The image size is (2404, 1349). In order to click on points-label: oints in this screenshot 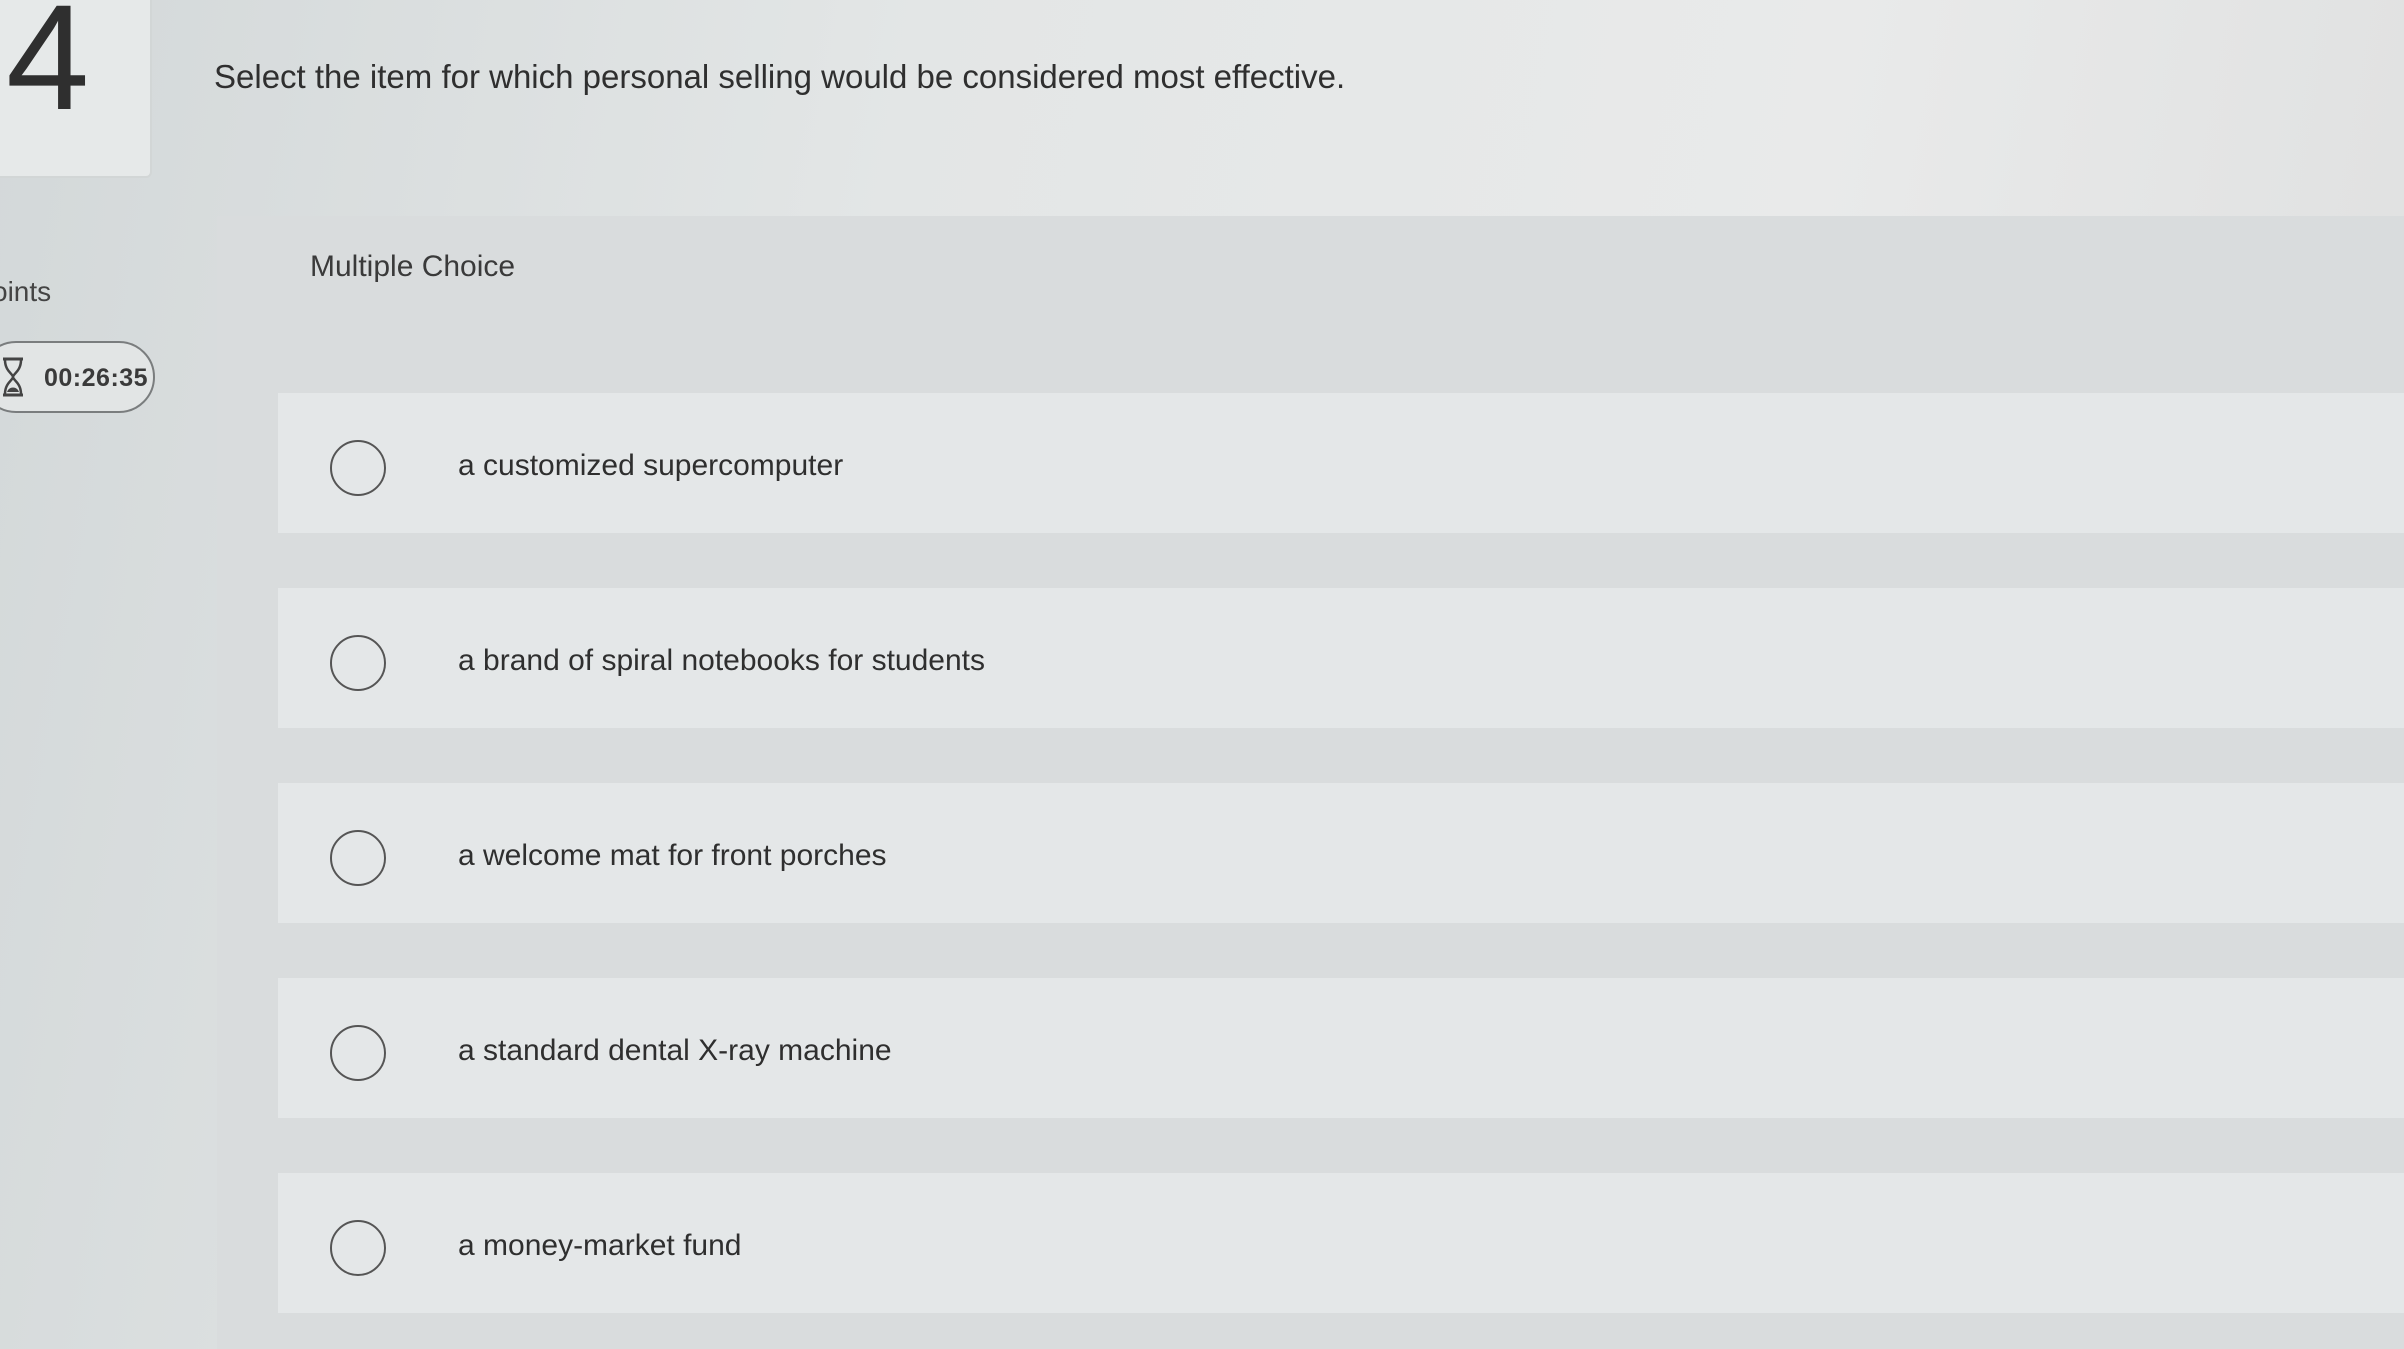, I will do `click(26, 291)`.